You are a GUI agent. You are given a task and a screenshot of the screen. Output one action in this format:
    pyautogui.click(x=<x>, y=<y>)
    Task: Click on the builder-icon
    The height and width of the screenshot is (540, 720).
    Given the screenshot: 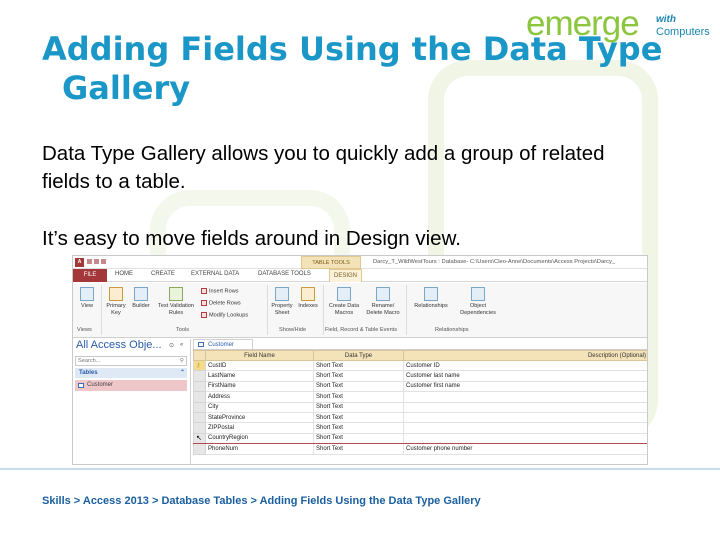 What is the action you would take?
    pyautogui.click(x=141, y=294)
    